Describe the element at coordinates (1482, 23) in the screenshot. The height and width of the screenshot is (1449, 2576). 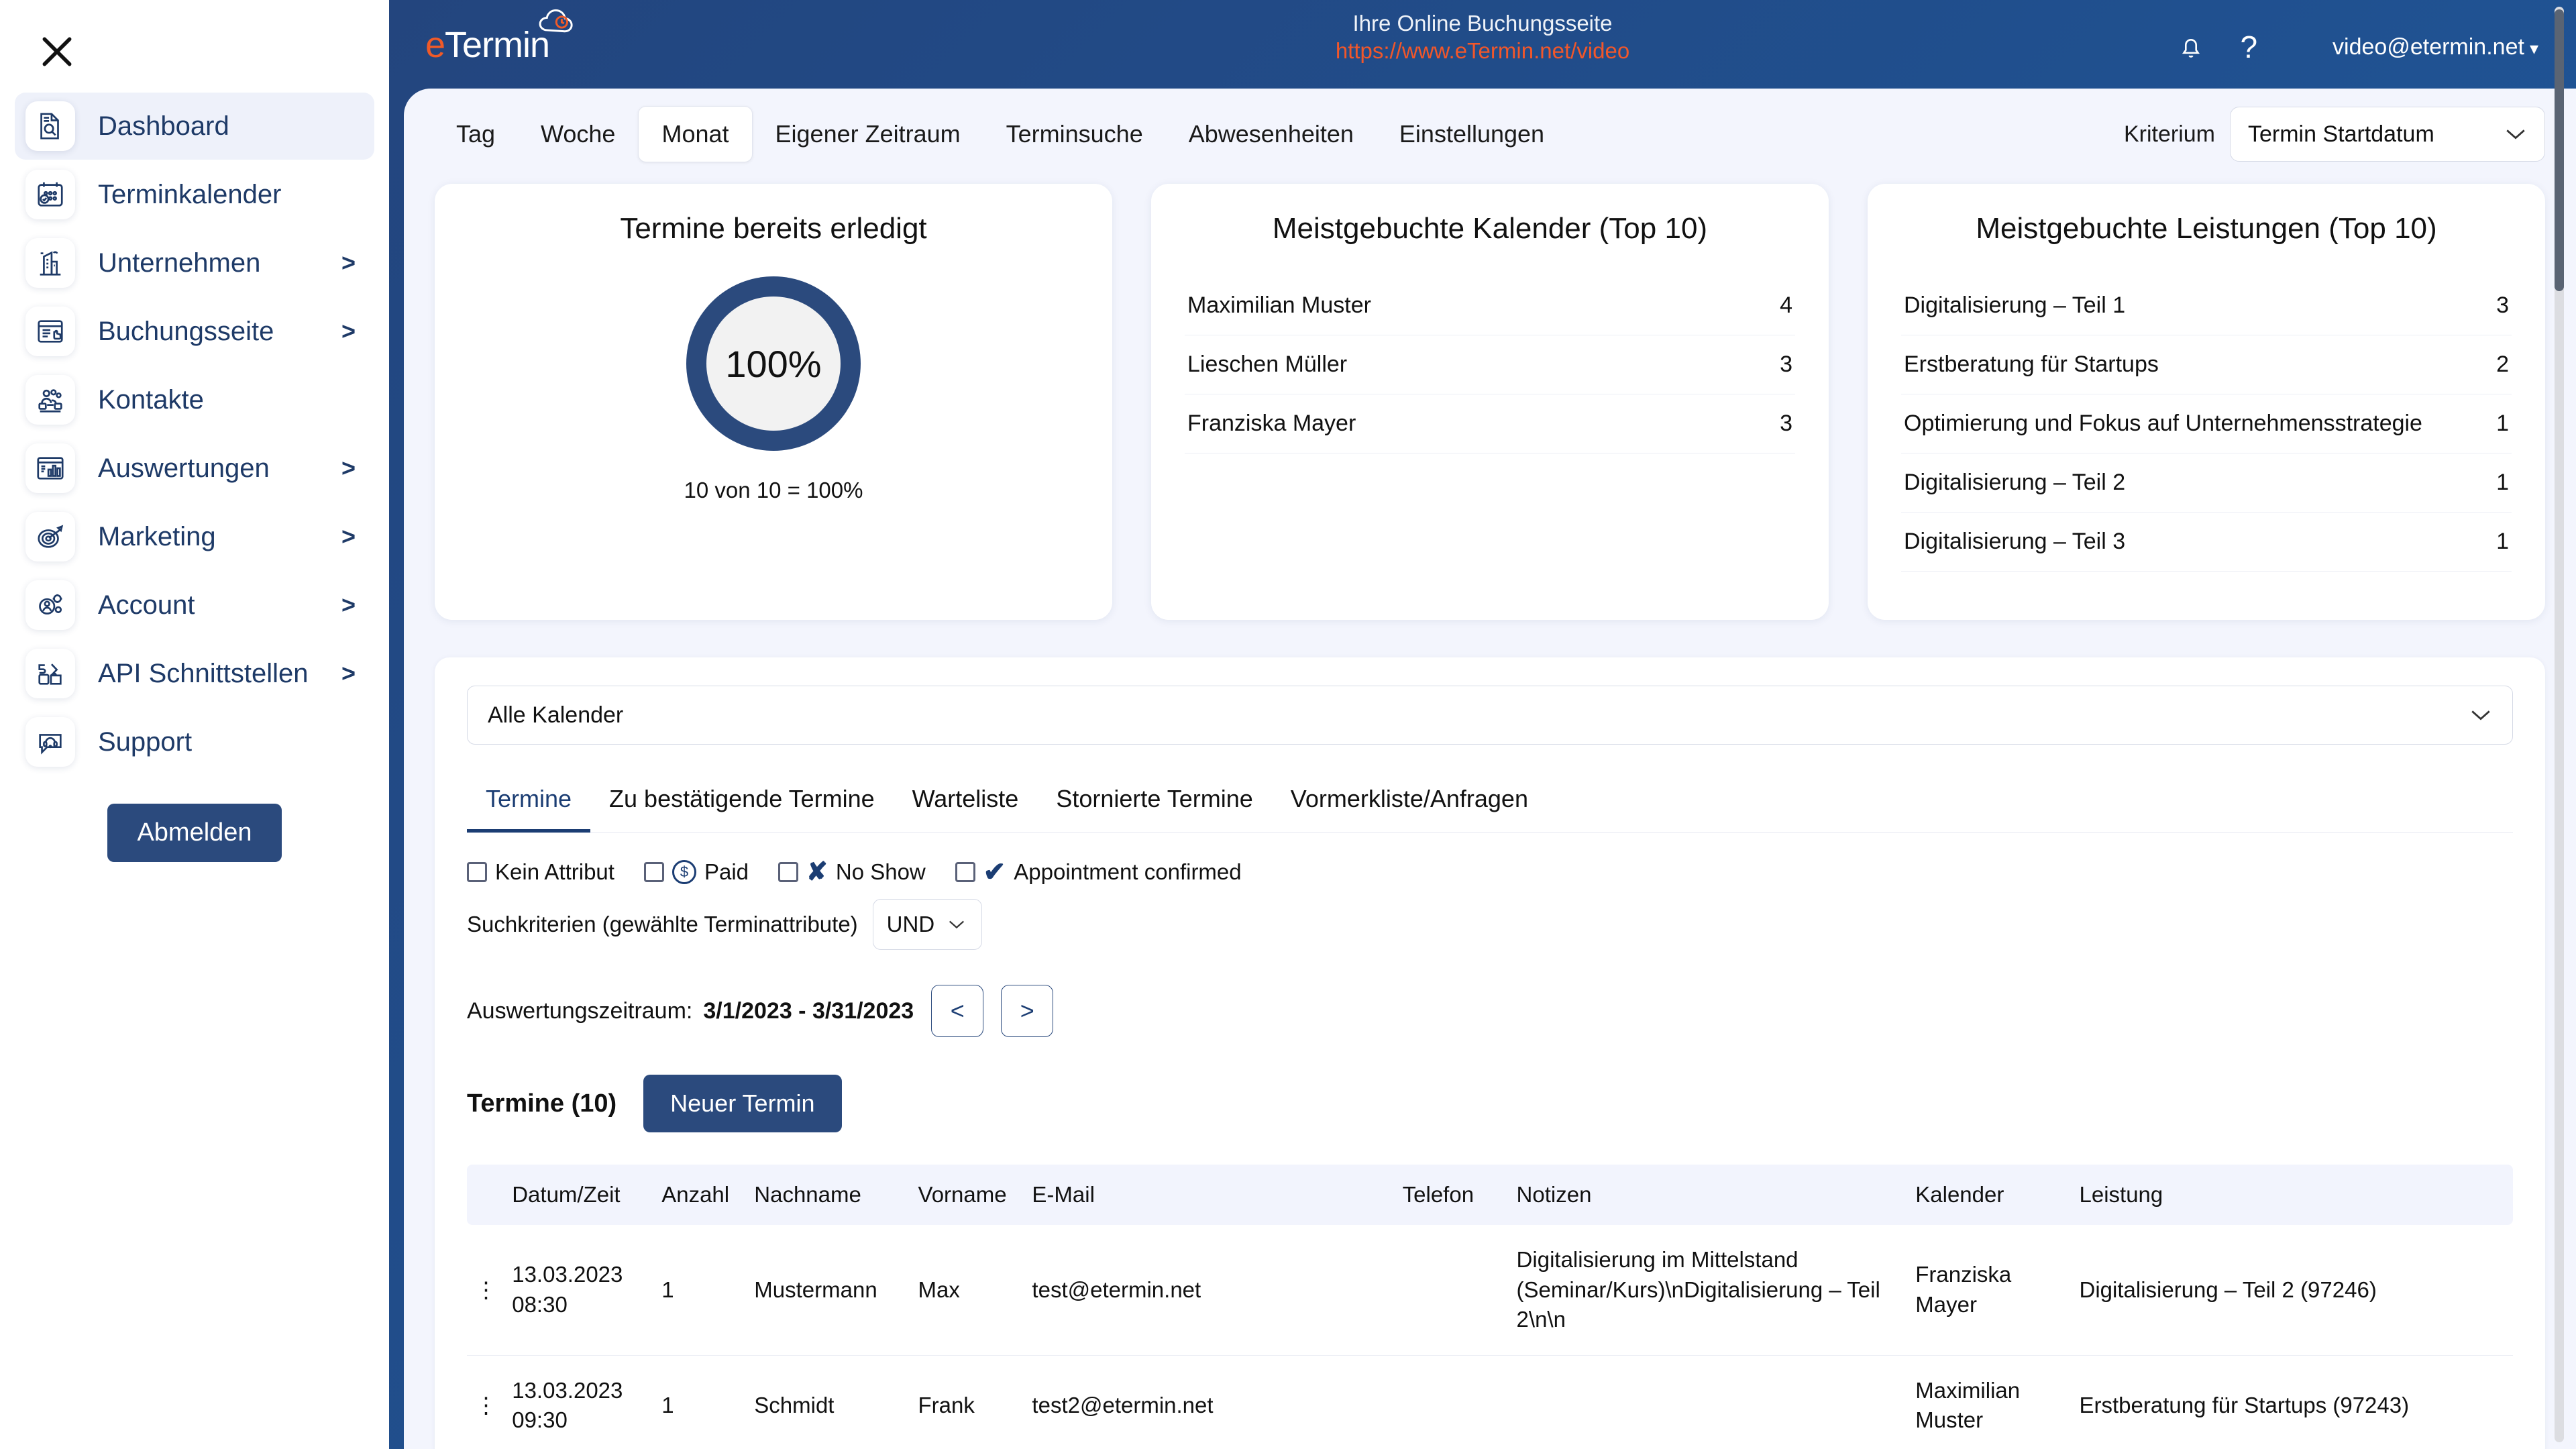
I see `booking-page-title: Ihre Online Buchungsseite` at that location.